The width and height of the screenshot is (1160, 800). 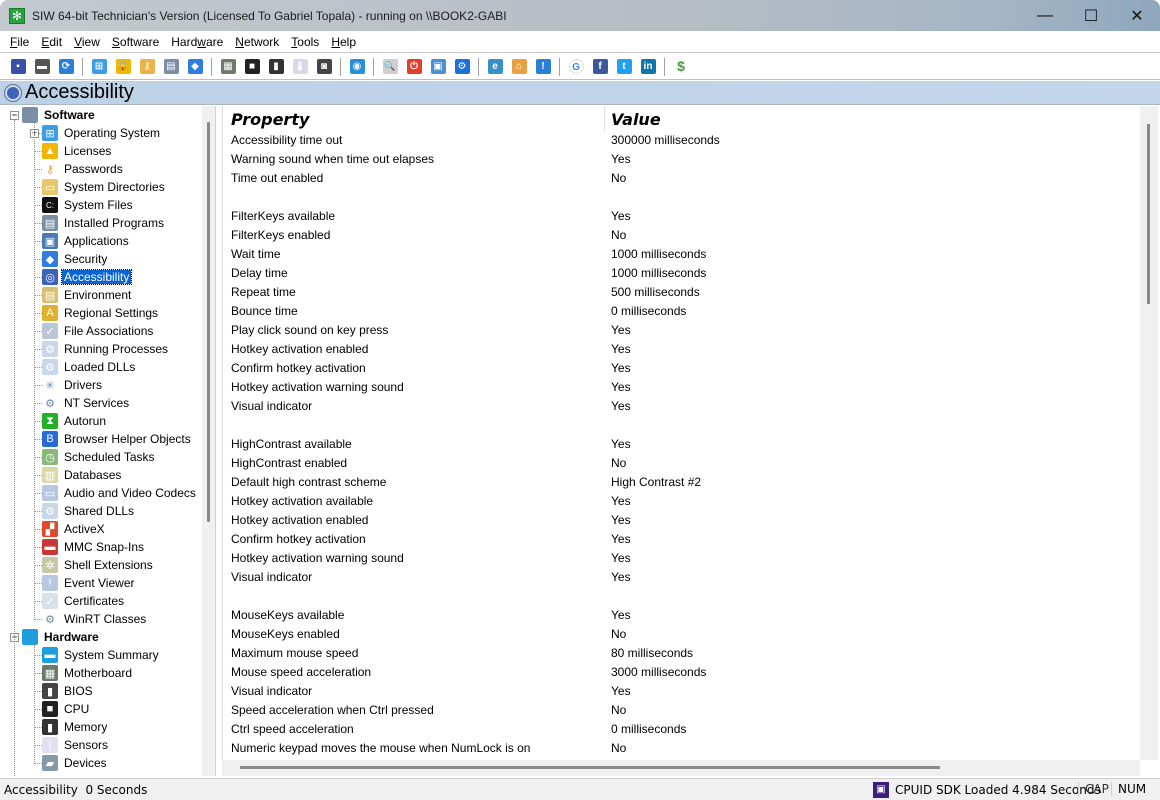 What do you see at coordinates (208, 322) in the screenshot?
I see `tree-scrollbar-thumb` at bounding box center [208, 322].